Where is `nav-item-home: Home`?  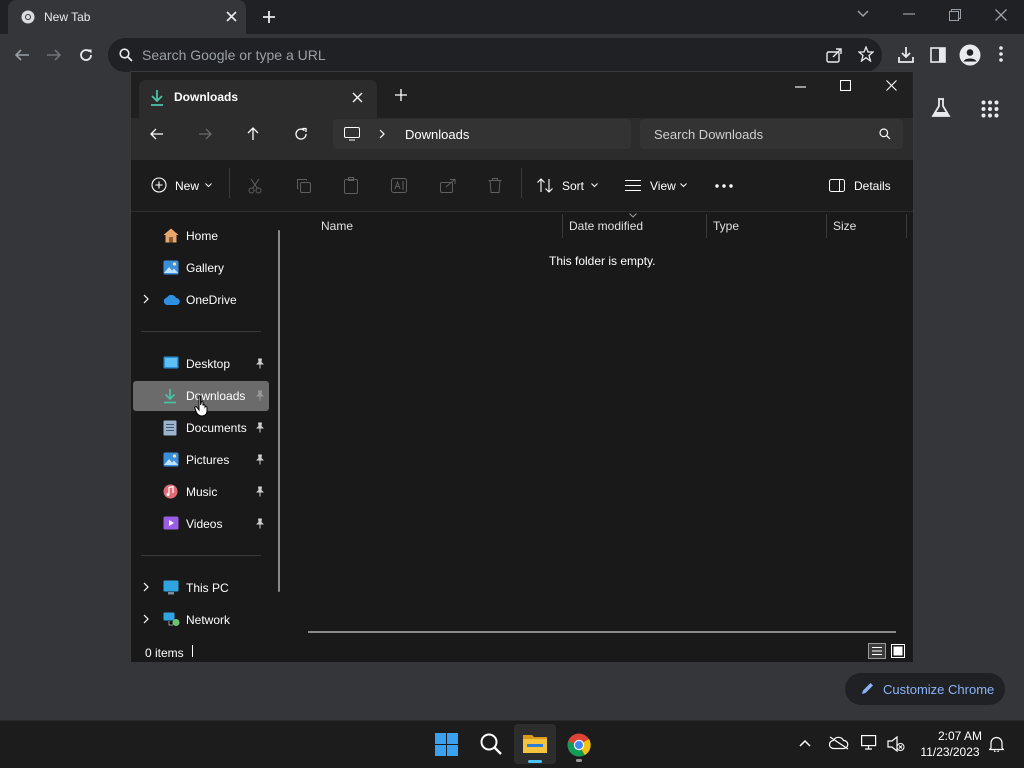 nav-item-home: Home is located at coordinates (201, 236).